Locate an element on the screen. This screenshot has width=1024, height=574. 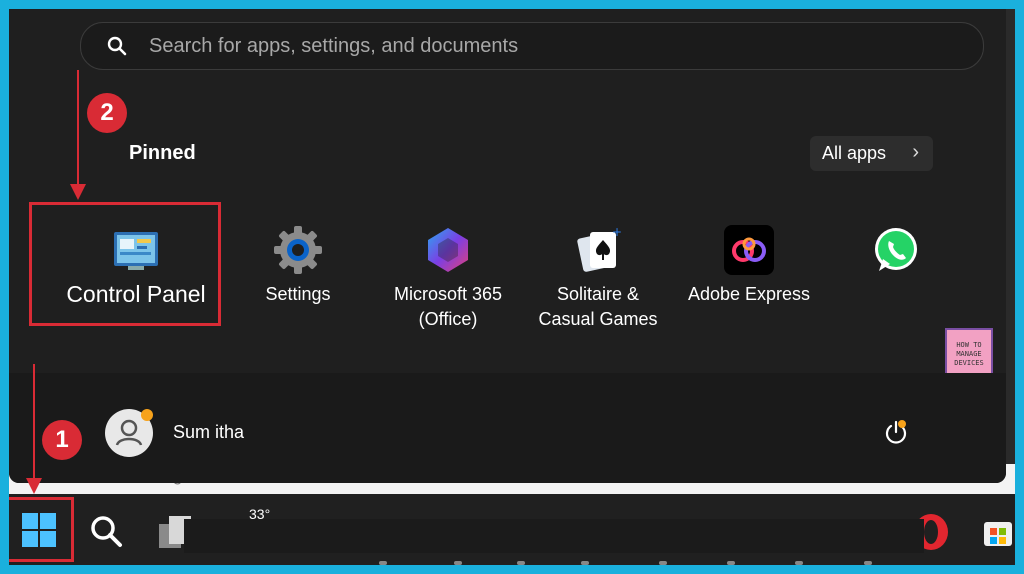
start-highlight-box is located at coordinates (41, 529).